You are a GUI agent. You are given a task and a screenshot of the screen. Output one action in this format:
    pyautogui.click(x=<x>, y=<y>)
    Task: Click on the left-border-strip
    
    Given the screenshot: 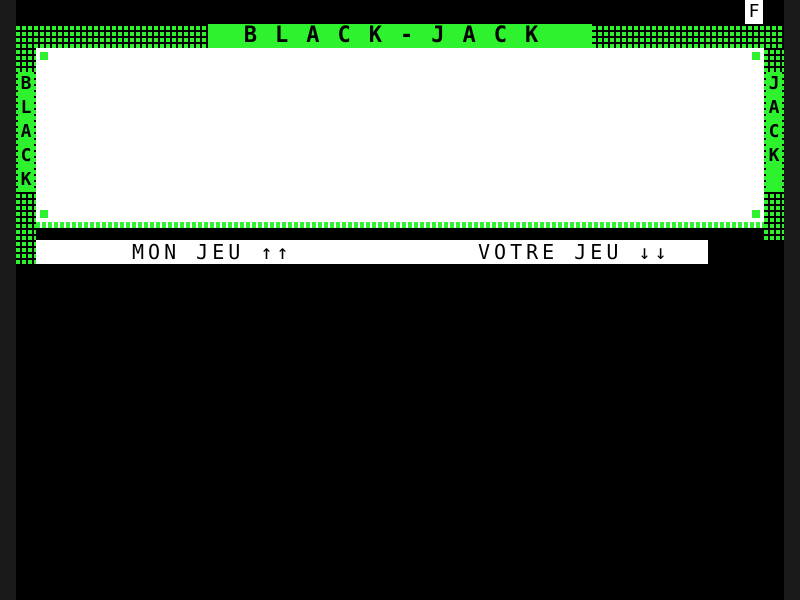 What is the action you would take?
    pyautogui.click(x=8, y=300)
    